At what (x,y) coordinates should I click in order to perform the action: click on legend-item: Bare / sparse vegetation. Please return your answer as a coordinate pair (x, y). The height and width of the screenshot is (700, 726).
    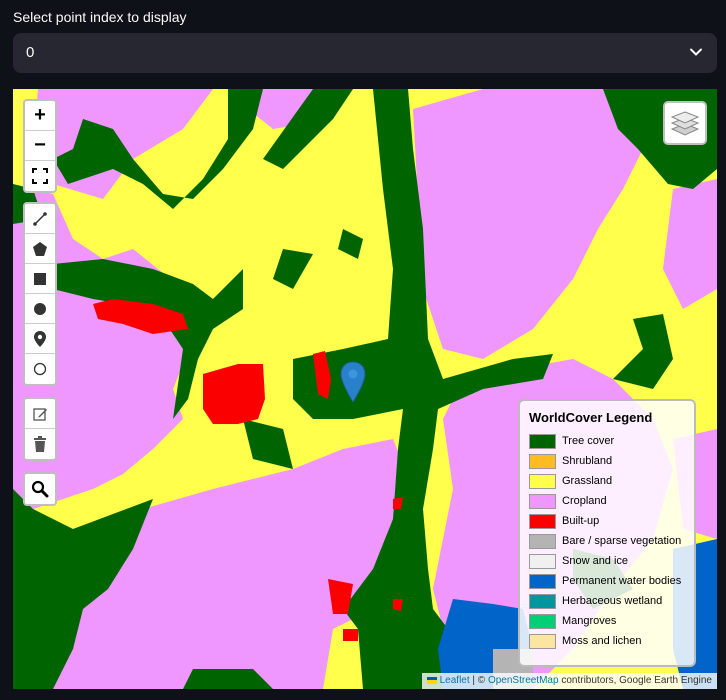
    Looking at the image, I should click on (607, 541).